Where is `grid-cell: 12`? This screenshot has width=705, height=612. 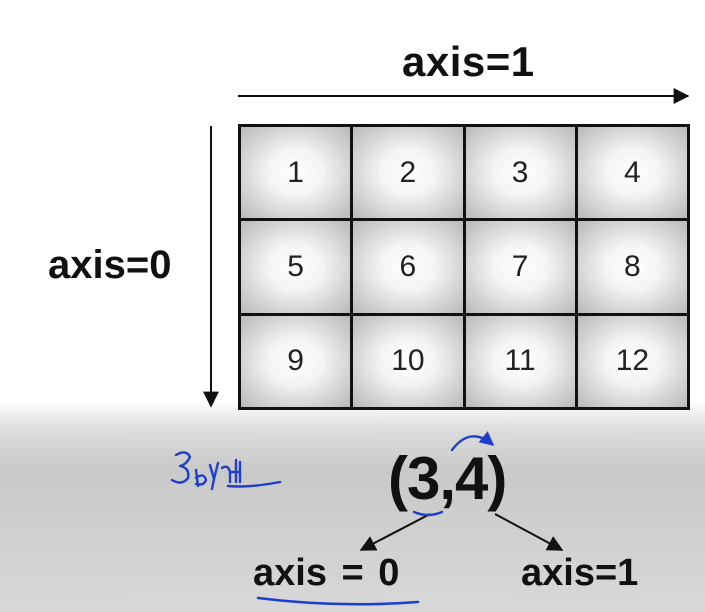 grid-cell: 12 is located at coordinates (632, 361).